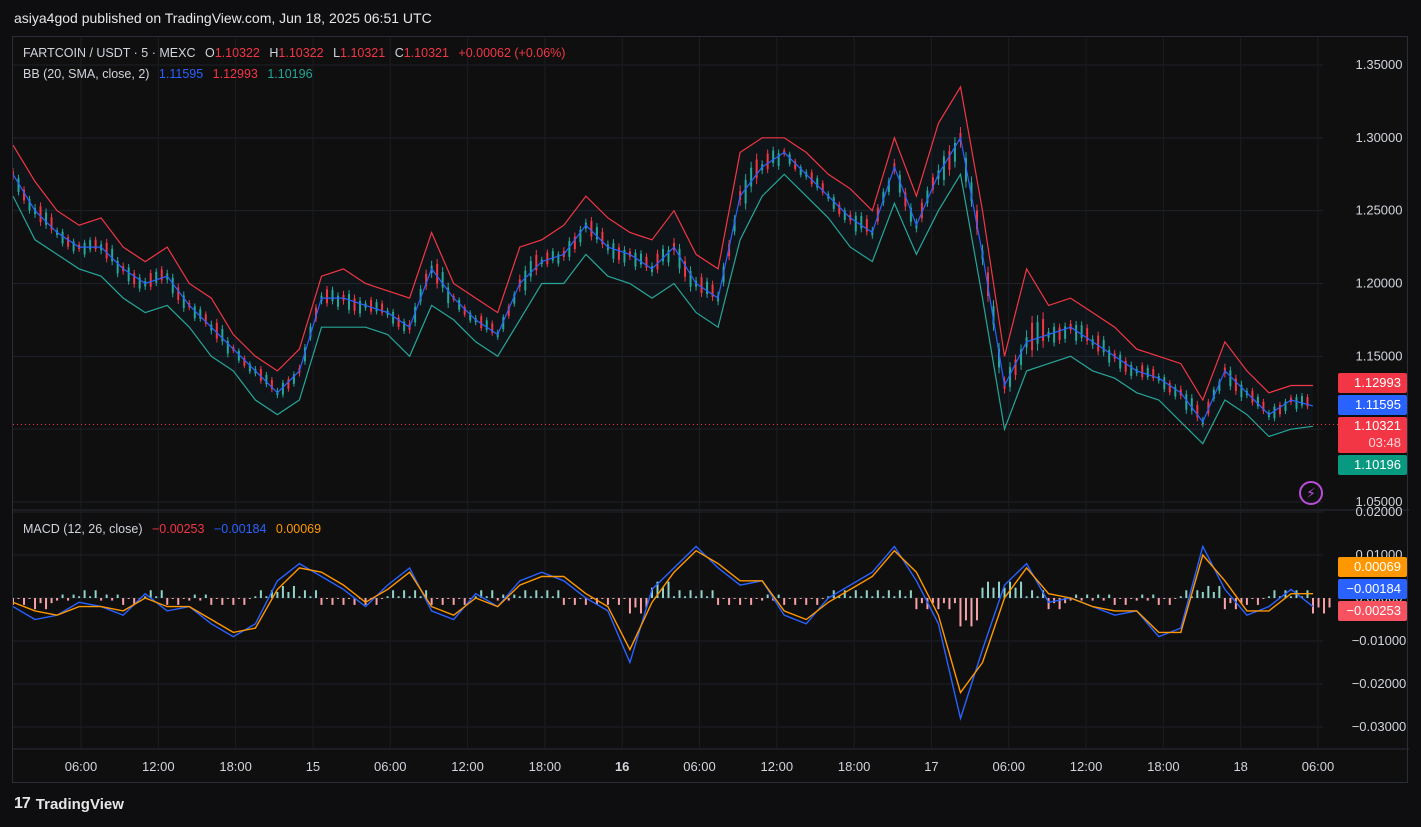 Image resolution: width=1421 pixels, height=827 pixels. Describe the element at coordinates (235, 74) in the screenshot. I see `bb-upper-value: 1.12993` at that location.